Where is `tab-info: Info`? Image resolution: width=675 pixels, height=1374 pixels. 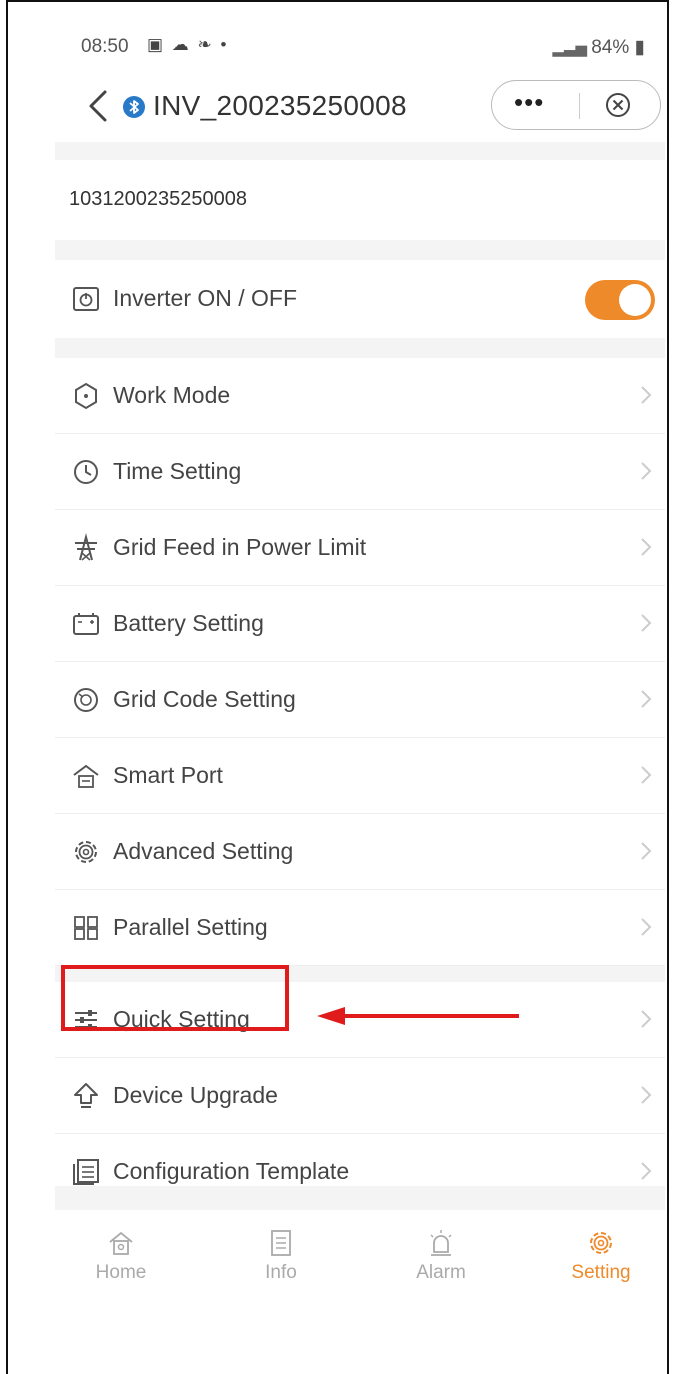
tab-info: Info is located at coordinates (281, 1247).